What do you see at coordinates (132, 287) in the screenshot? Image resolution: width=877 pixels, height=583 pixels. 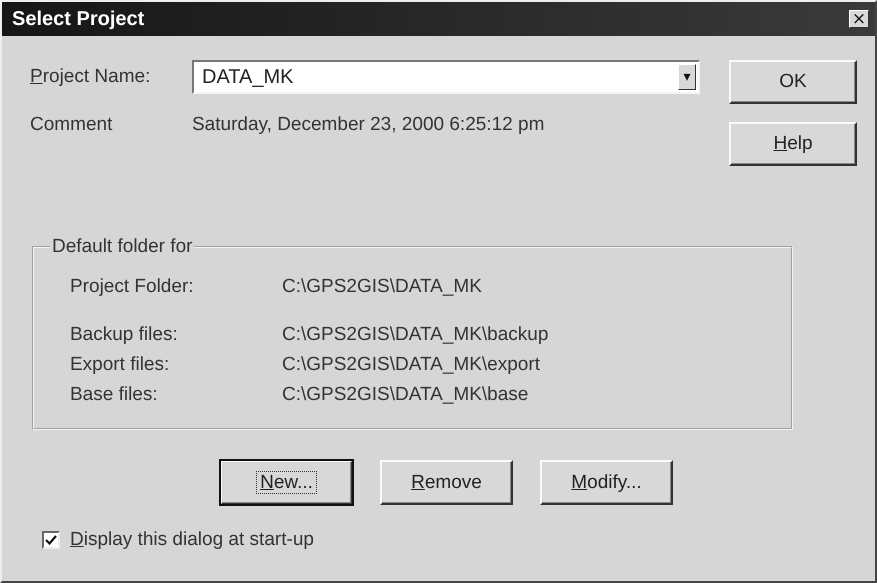 I see `folder-label: Project Folder:` at bounding box center [132, 287].